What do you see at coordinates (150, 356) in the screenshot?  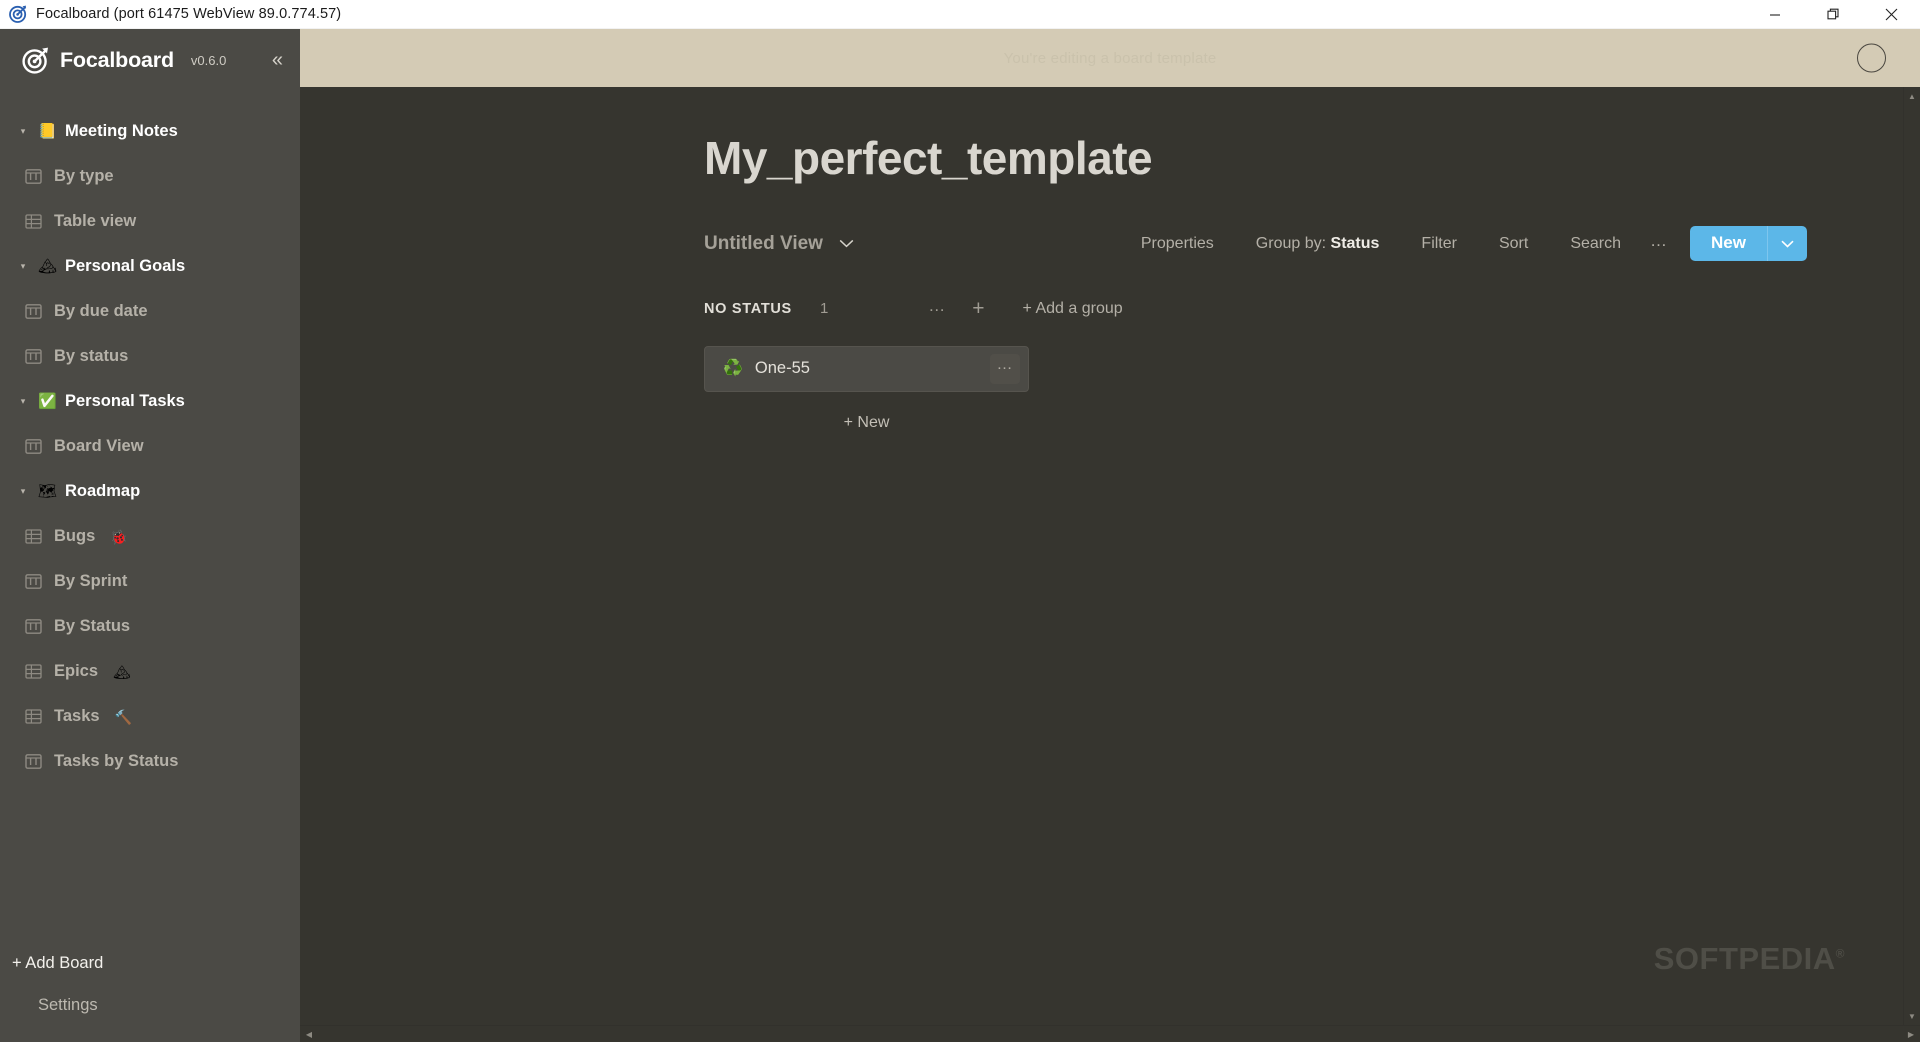 I see `sidebar-view-by-status: By status` at bounding box center [150, 356].